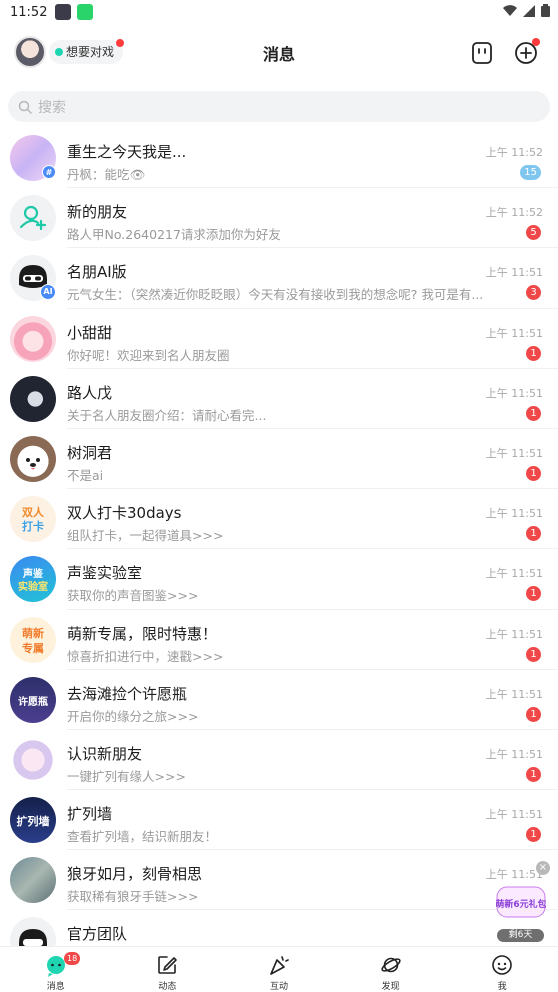 This screenshot has width=558, height=992. What do you see at coordinates (482, 53) in the screenshot?
I see `contacts-icon` at bounding box center [482, 53].